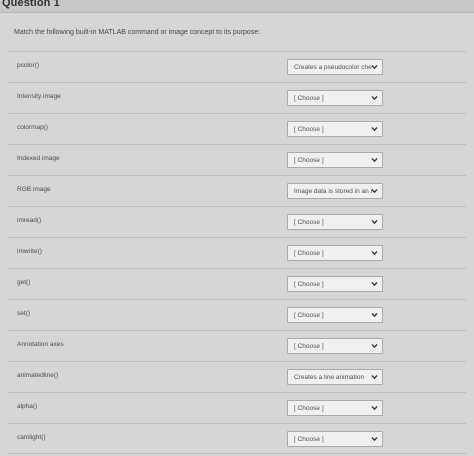 This screenshot has width=474, height=456. I want to click on answer-dropdown: Image data is stored in an m, so click(335, 191).